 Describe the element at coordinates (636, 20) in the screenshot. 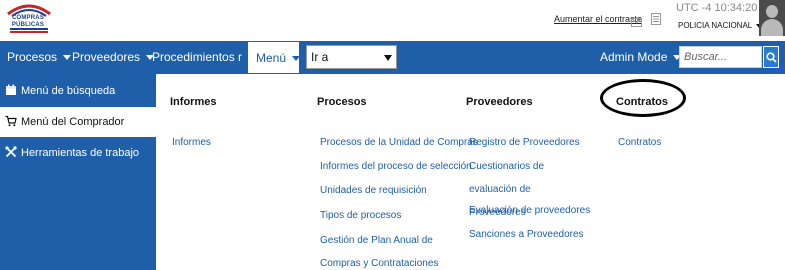

I see `mail-icon` at that location.